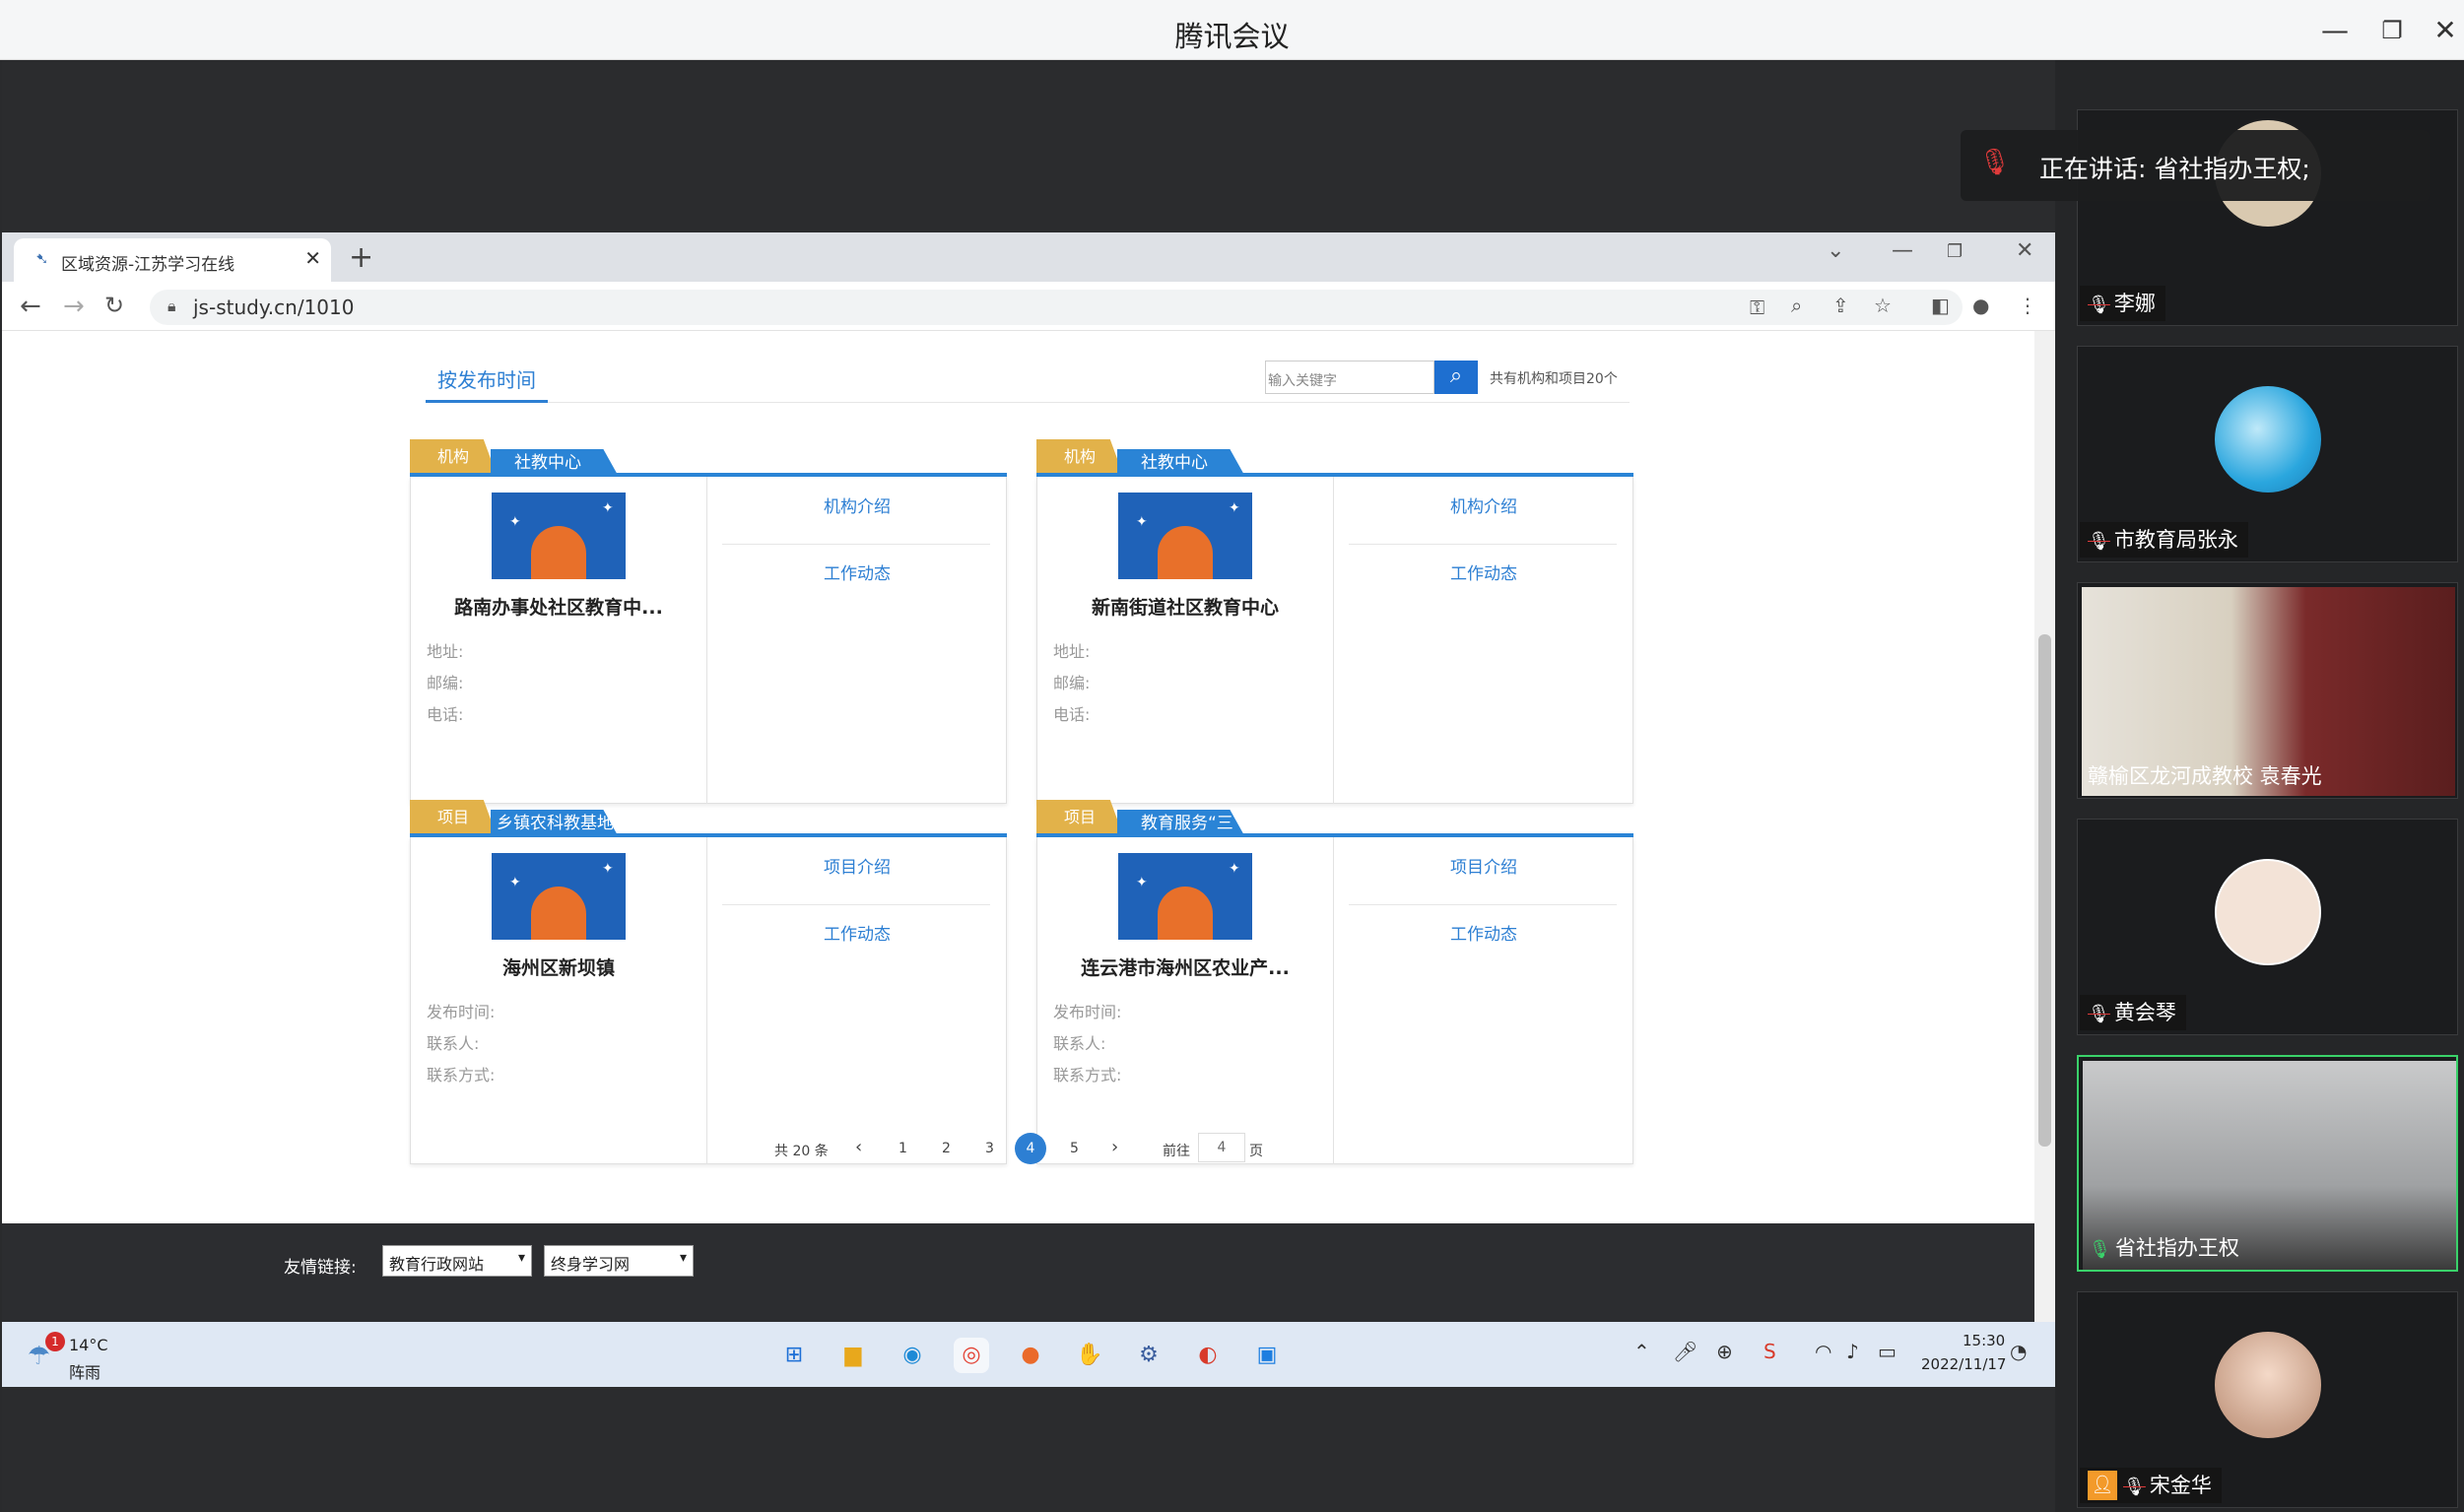 This screenshot has width=2464, height=1512. What do you see at coordinates (853, 1355) in the screenshot?
I see `file-explorer-icon: ▆` at bounding box center [853, 1355].